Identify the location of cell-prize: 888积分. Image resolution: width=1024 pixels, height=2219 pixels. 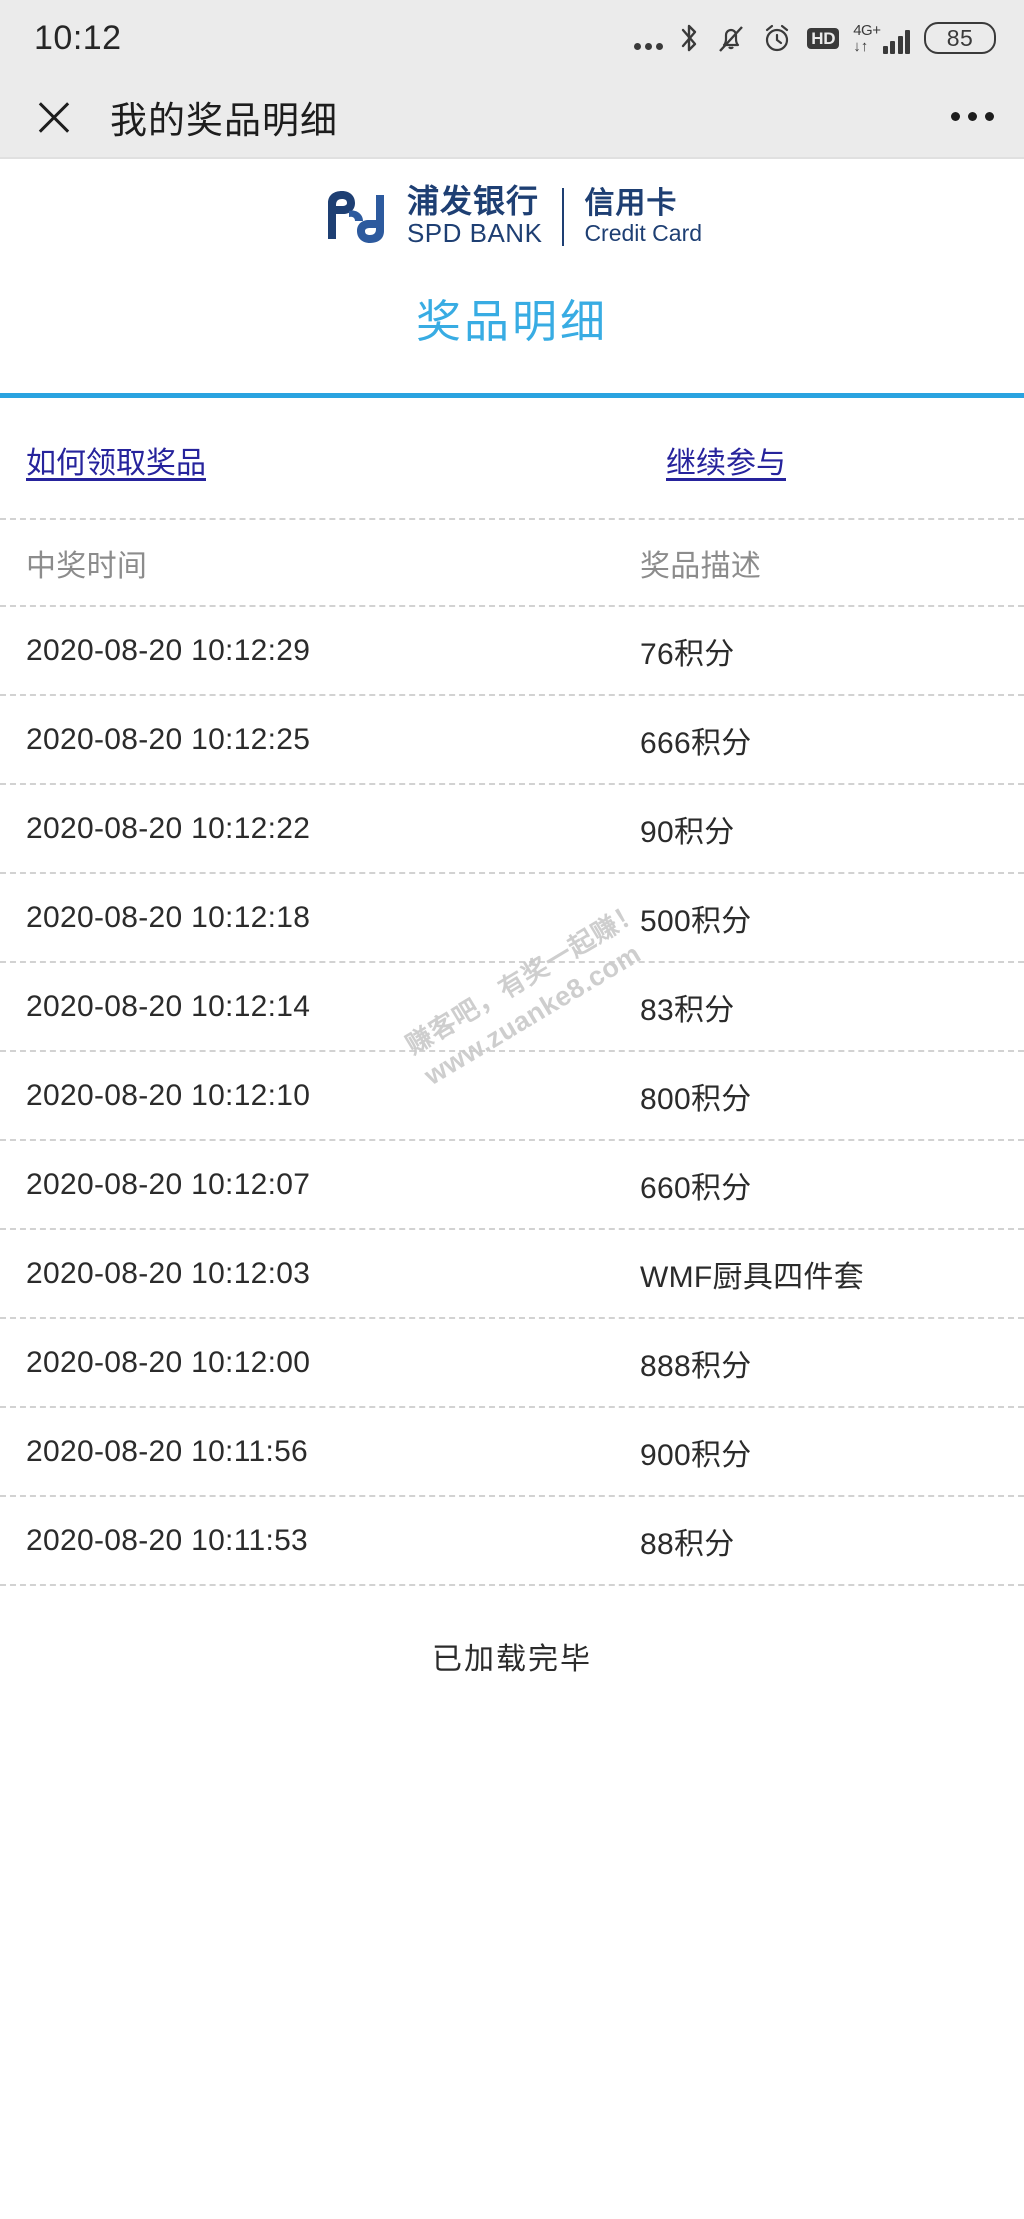
(696, 1366).